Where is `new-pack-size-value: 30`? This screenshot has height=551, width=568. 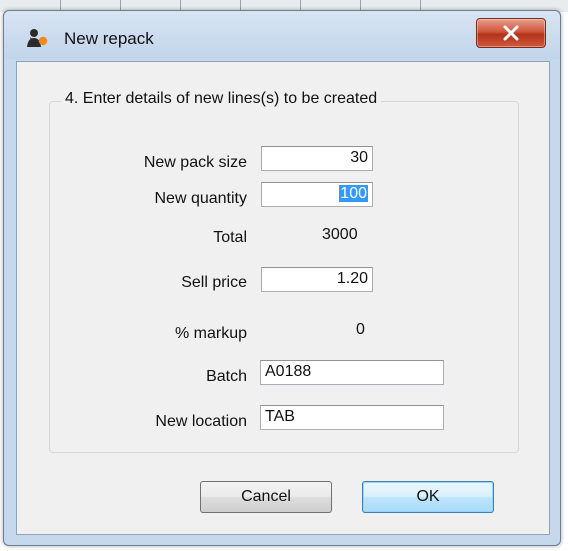
new-pack-size-value: 30 is located at coordinates (359, 157).